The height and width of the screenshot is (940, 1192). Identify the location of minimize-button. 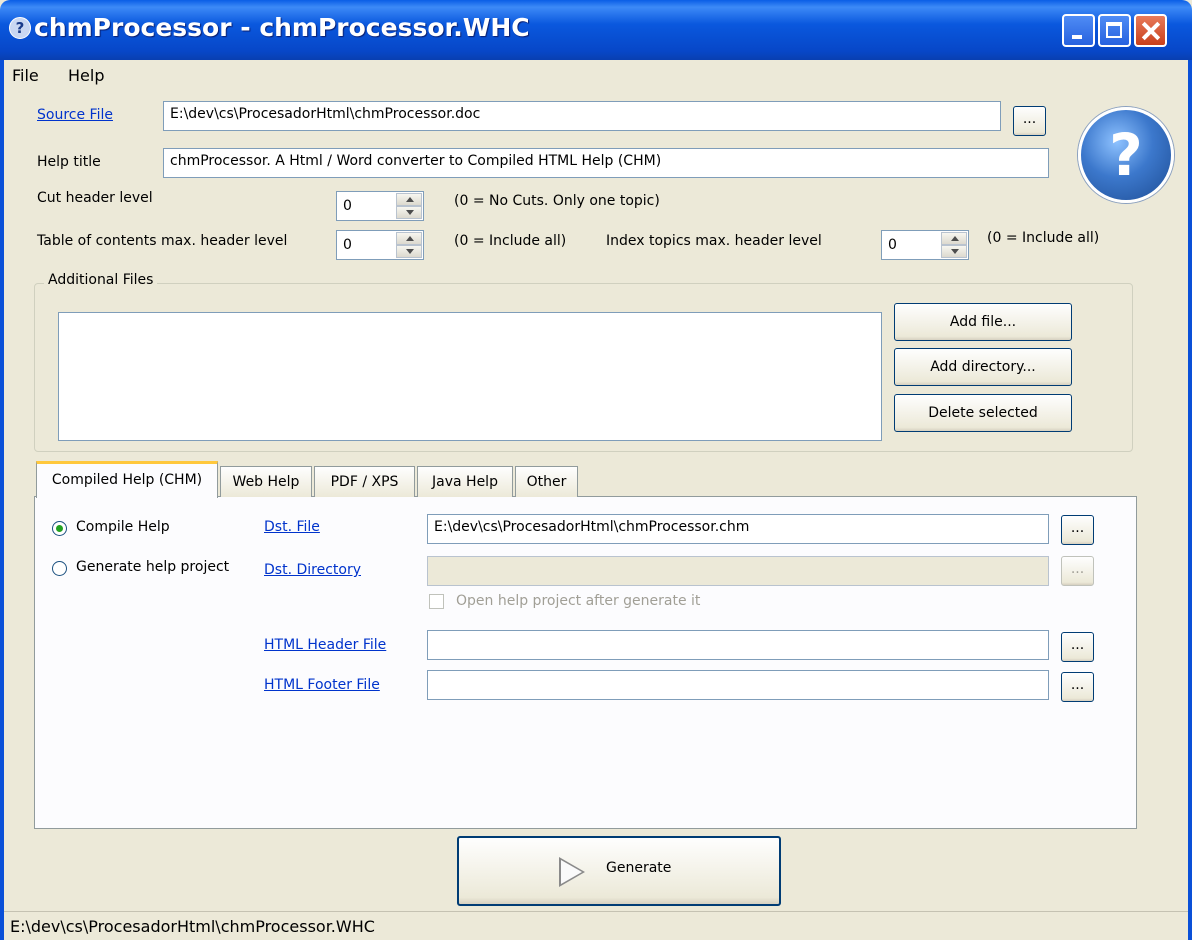
(1078, 30).